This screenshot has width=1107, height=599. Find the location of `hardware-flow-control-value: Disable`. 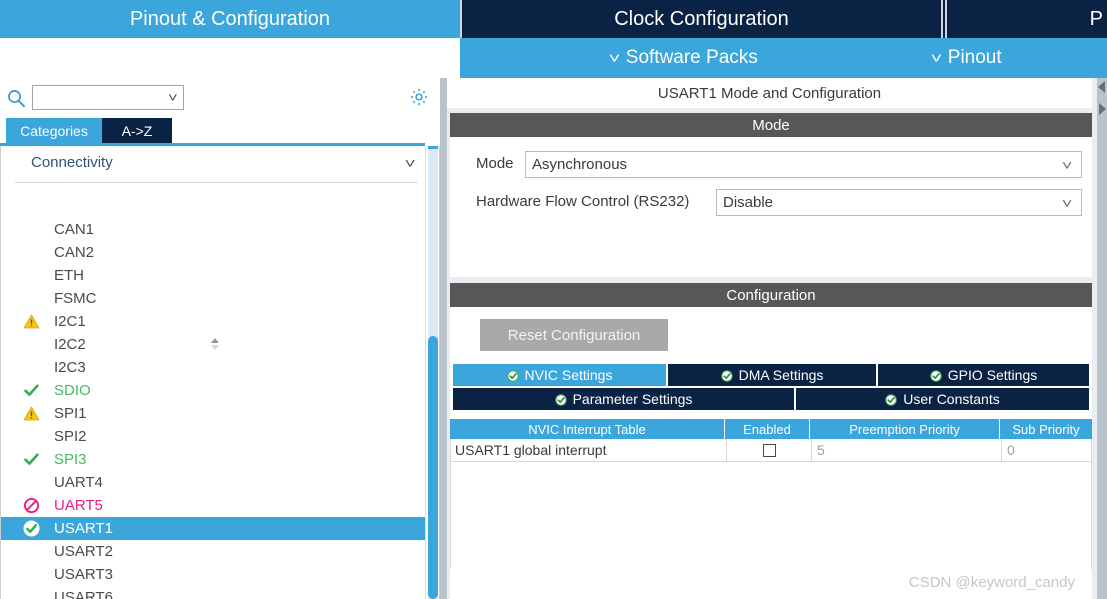

hardware-flow-control-value: Disable is located at coordinates (748, 202).